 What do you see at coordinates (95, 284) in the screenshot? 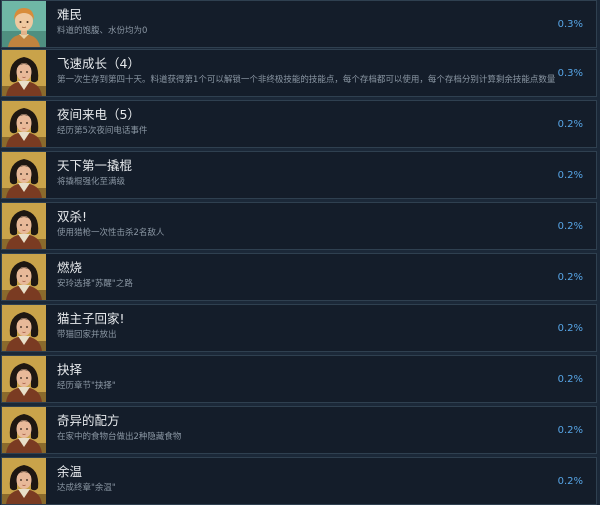
I see `achievement-description: 安玲选择"苏醒"之路` at bounding box center [95, 284].